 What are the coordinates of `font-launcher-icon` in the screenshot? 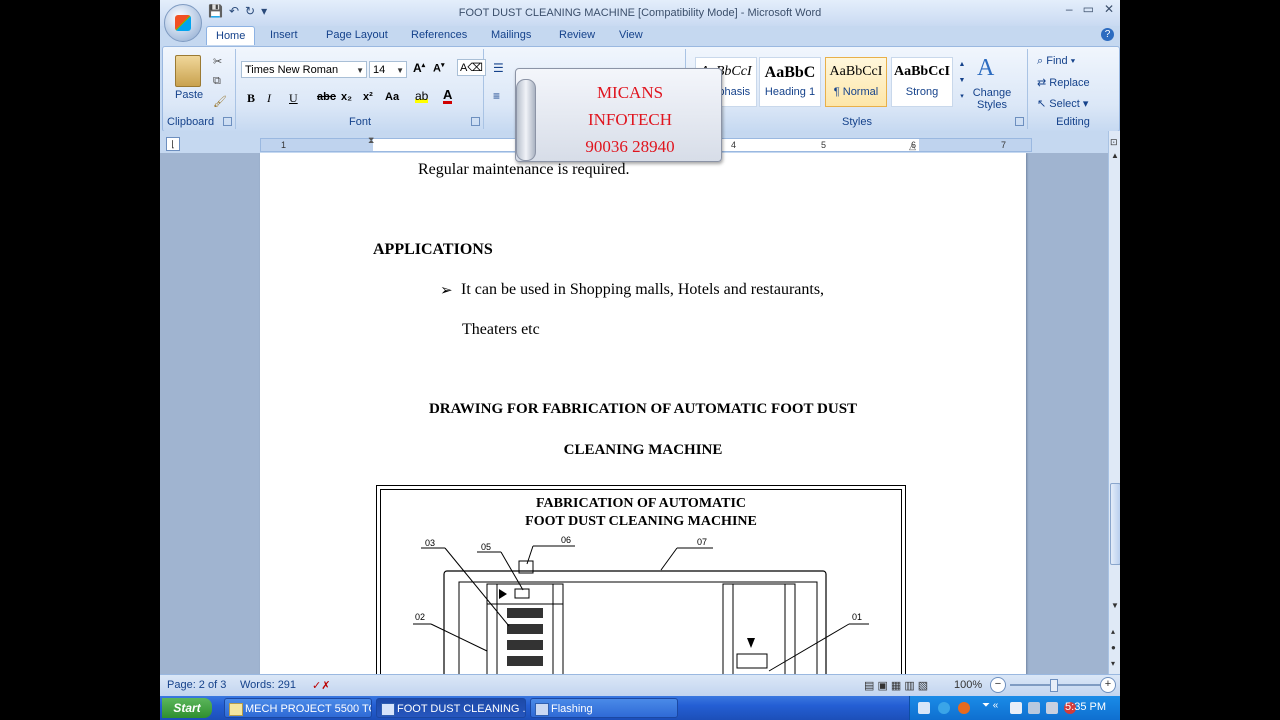 It's located at (475, 121).